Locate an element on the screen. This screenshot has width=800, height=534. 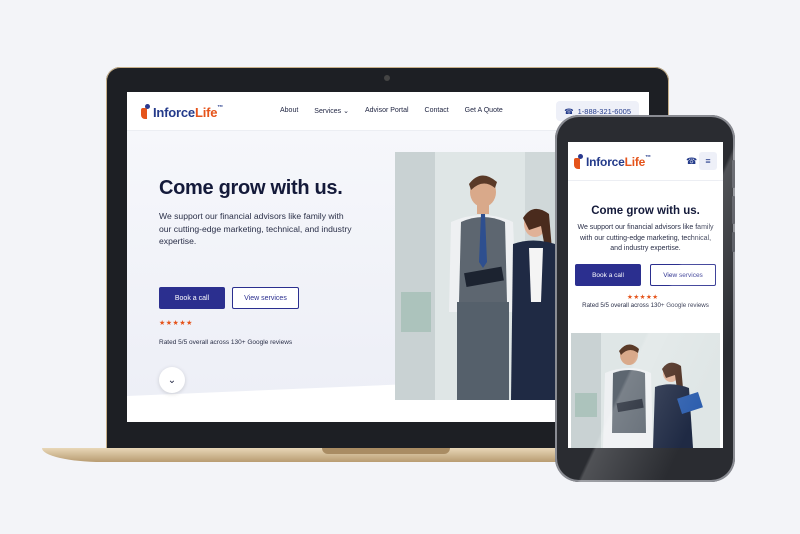
phone-side-button is located at coordinates (733, 242).